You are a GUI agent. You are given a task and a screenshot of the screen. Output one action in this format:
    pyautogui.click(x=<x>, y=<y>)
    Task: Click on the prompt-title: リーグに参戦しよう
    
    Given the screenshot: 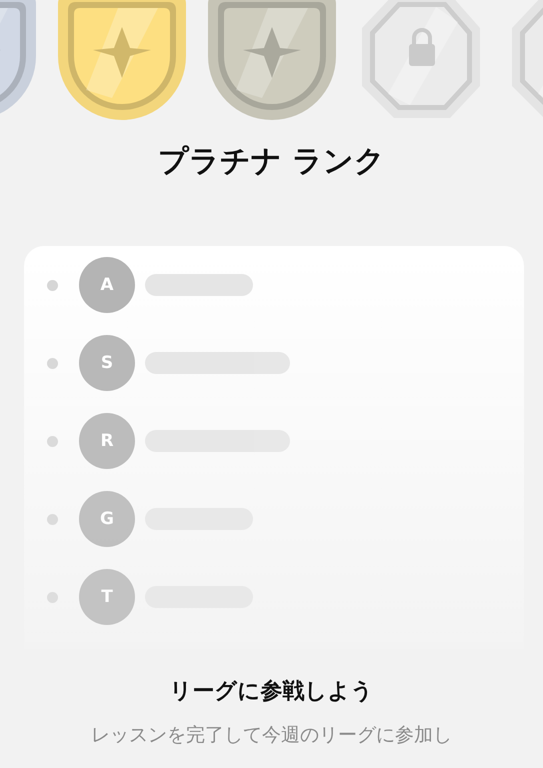 What is the action you would take?
    pyautogui.click(x=271, y=692)
    